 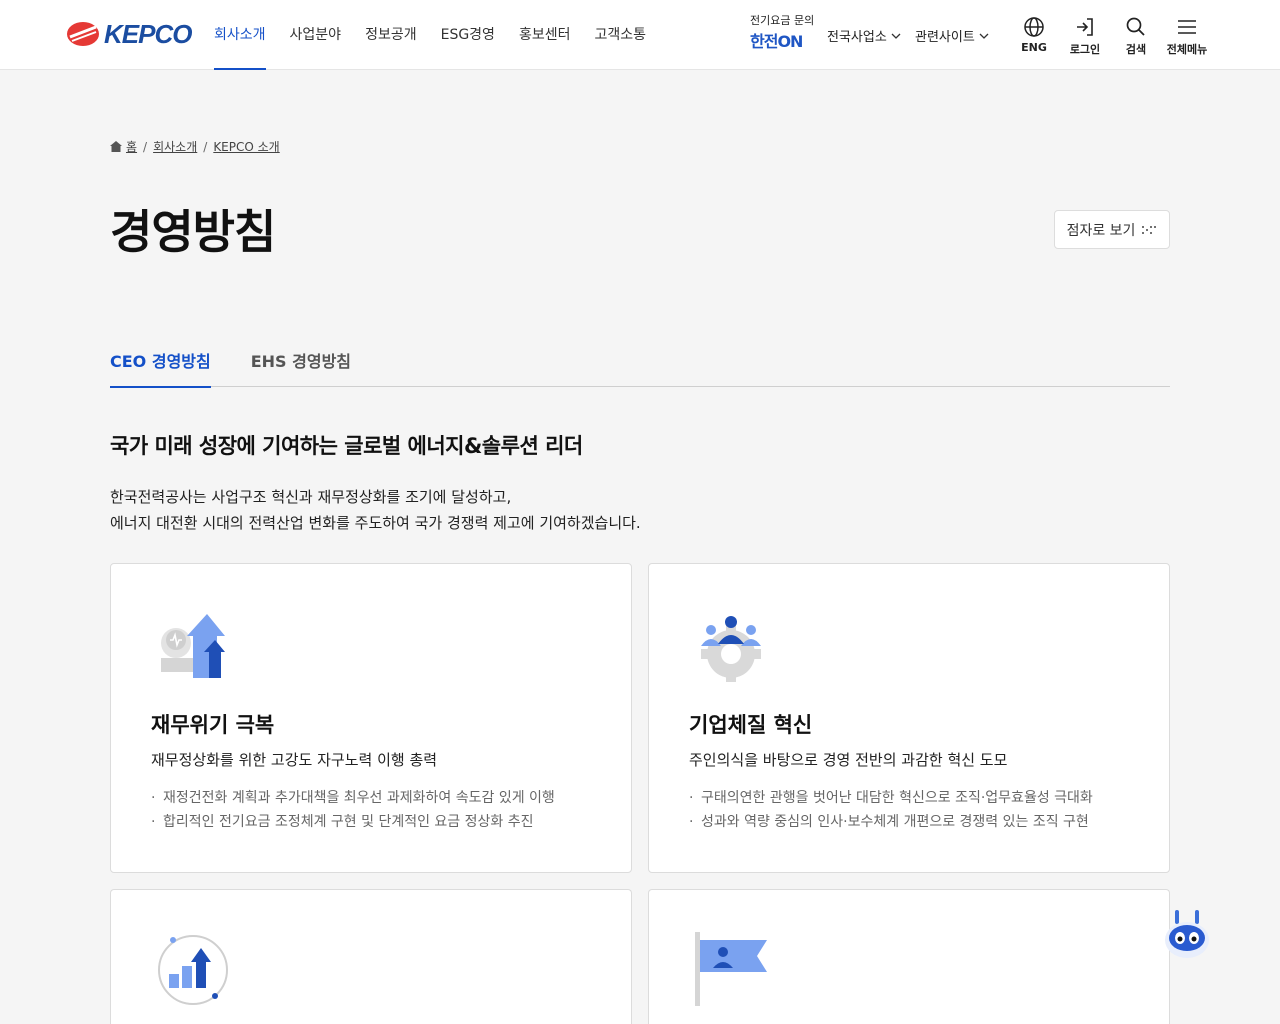 I want to click on tab-ehs-policy: EHS 경영방침, so click(x=301, y=362).